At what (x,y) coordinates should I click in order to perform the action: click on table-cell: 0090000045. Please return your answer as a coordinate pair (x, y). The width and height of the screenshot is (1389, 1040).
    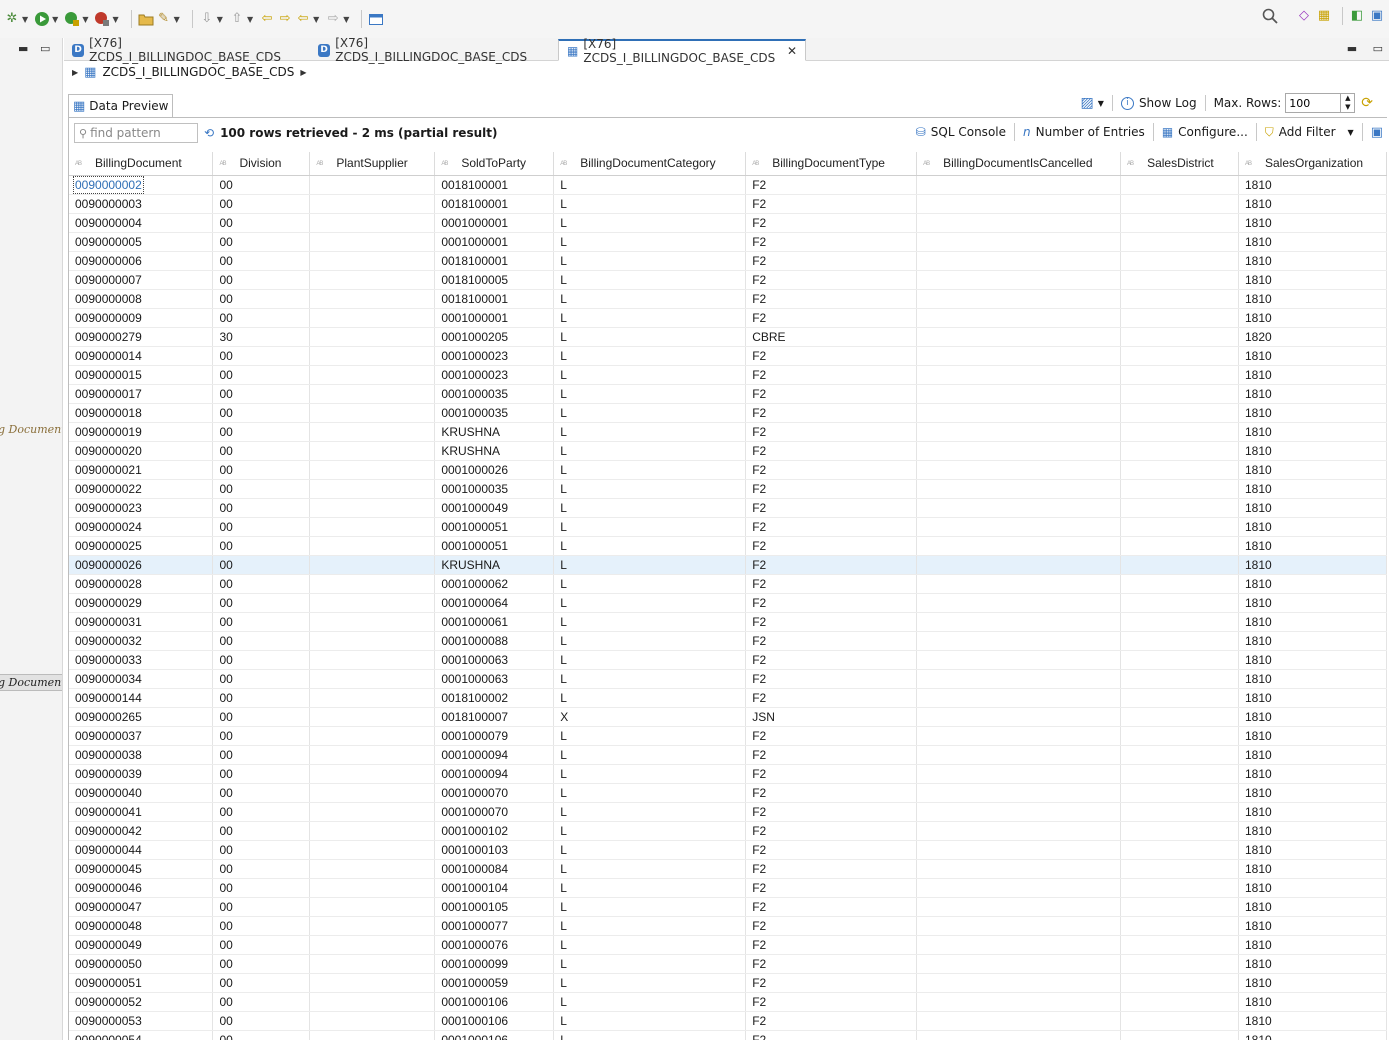
    Looking at the image, I should click on (141, 869).